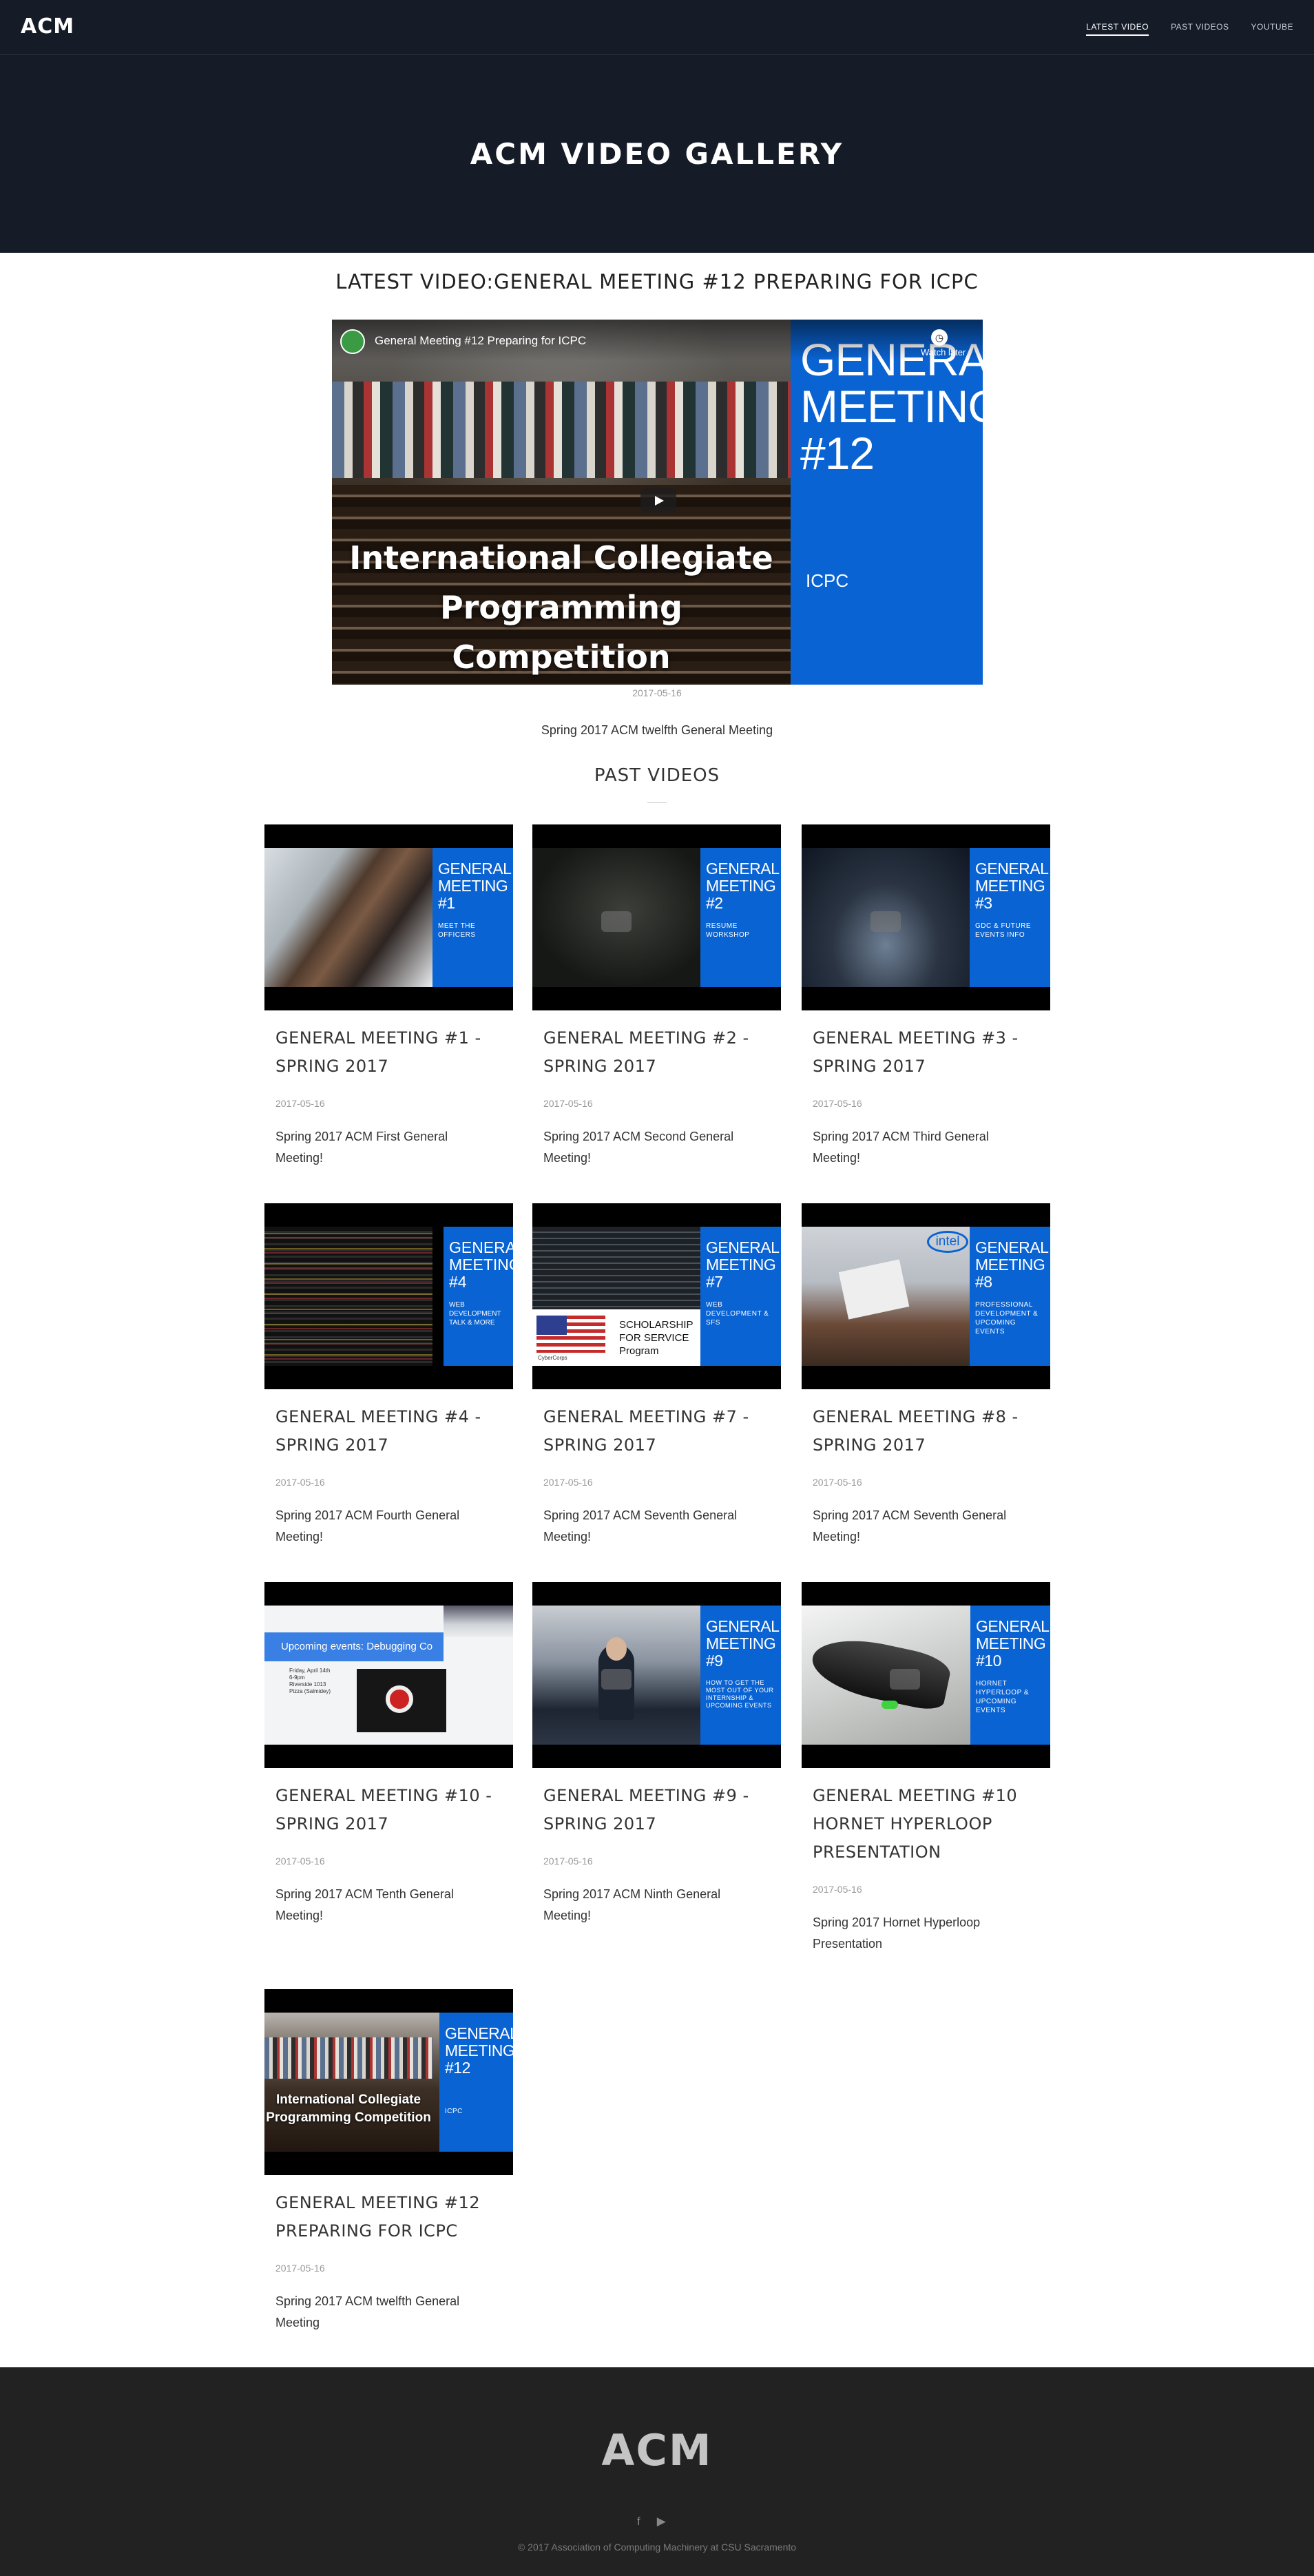 The width and height of the screenshot is (1314, 2576). What do you see at coordinates (1011, 1264) in the screenshot?
I see `thumbnail-title: GENERAL MEETING #8` at bounding box center [1011, 1264].